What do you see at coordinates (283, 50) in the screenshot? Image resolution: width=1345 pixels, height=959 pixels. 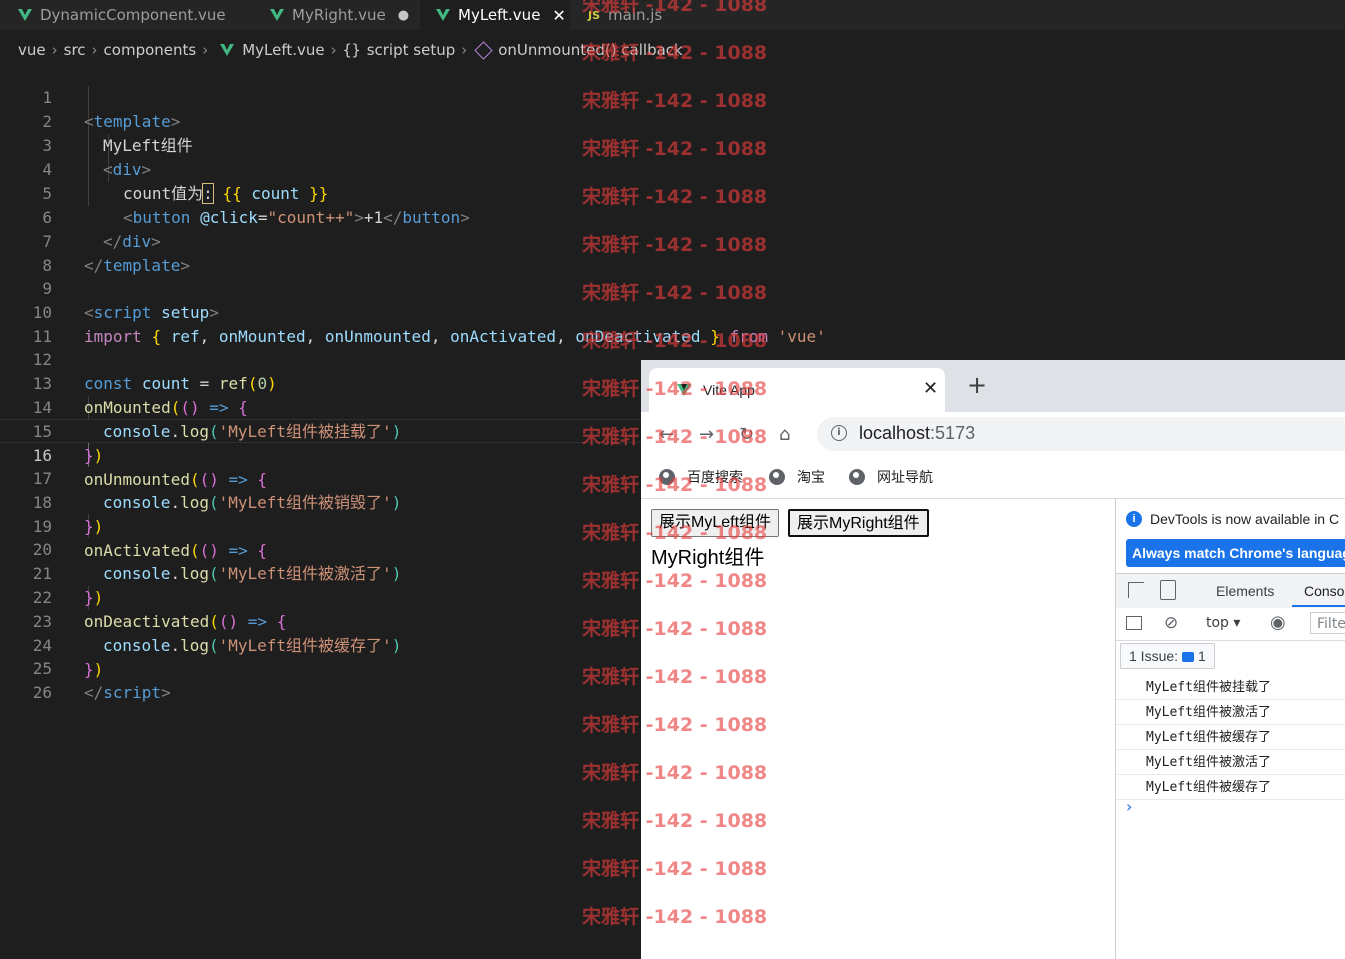 I see `breadcrumb-item: MyLeft.vue` at bounding box center [283, 50].